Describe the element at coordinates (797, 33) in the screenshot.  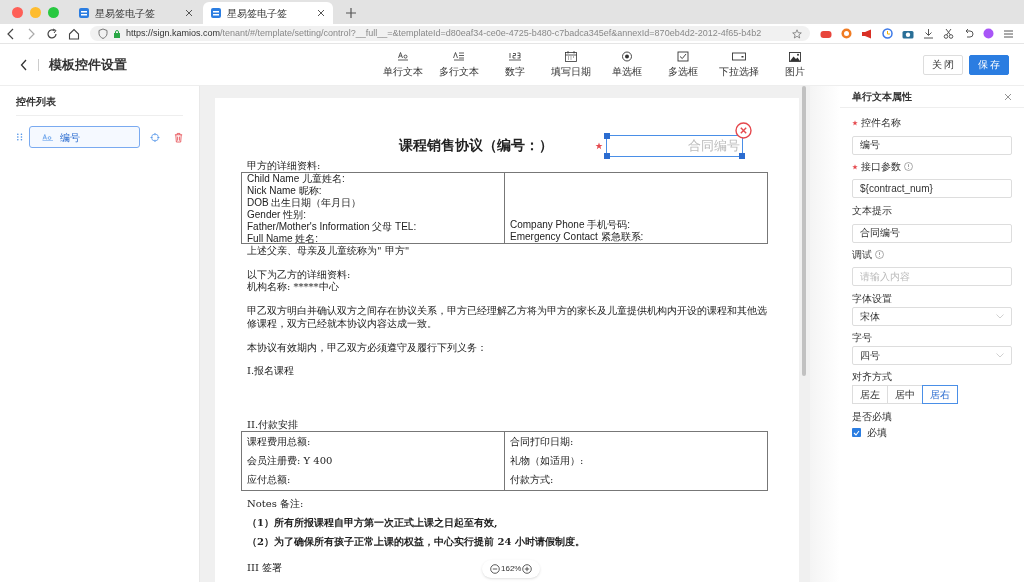
I see `star-icon` at that location.